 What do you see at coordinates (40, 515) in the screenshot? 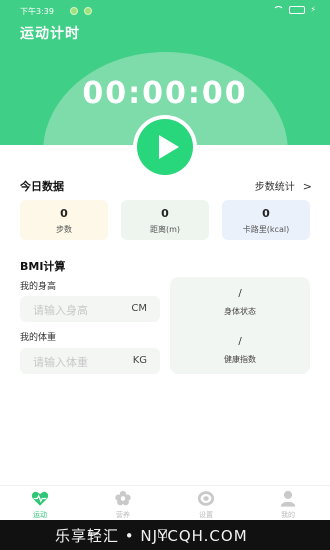
I see `nav-label: 运动` at bounding box center [40, 515].